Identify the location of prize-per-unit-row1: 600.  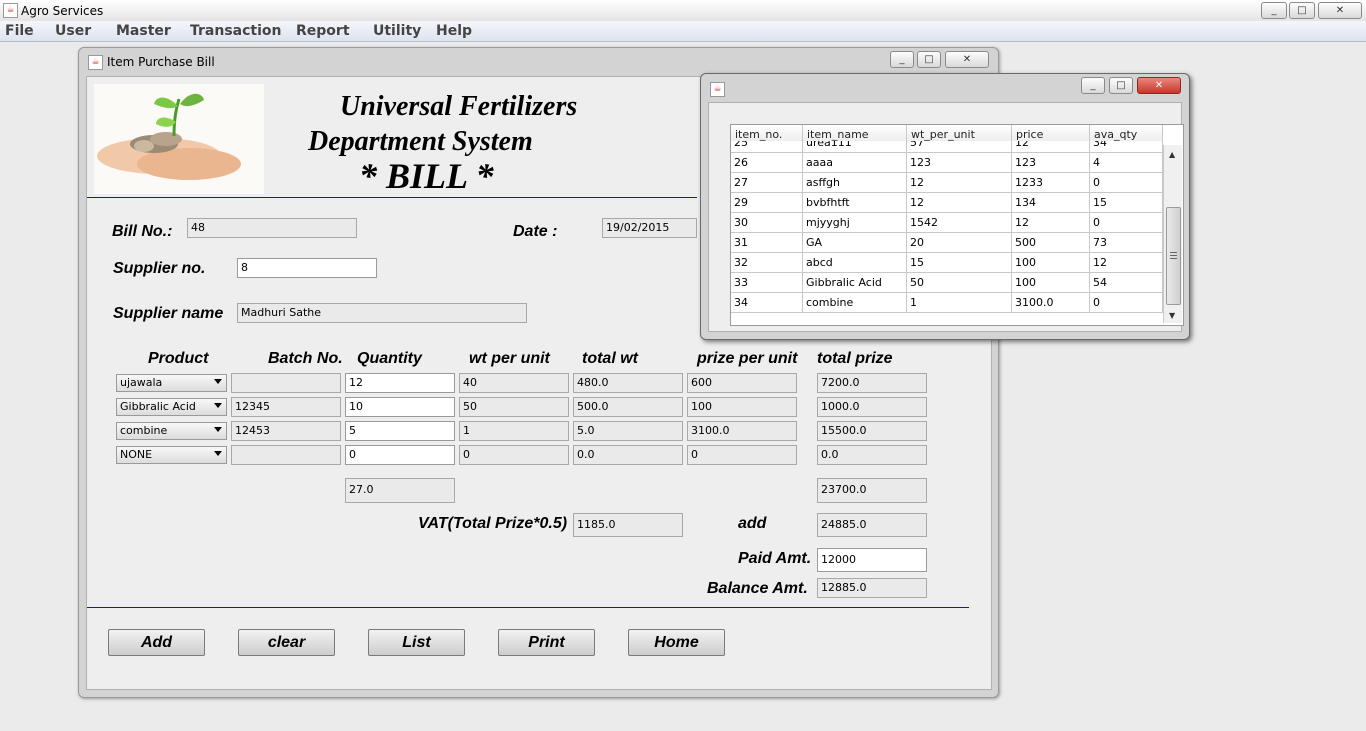
(742, 383).